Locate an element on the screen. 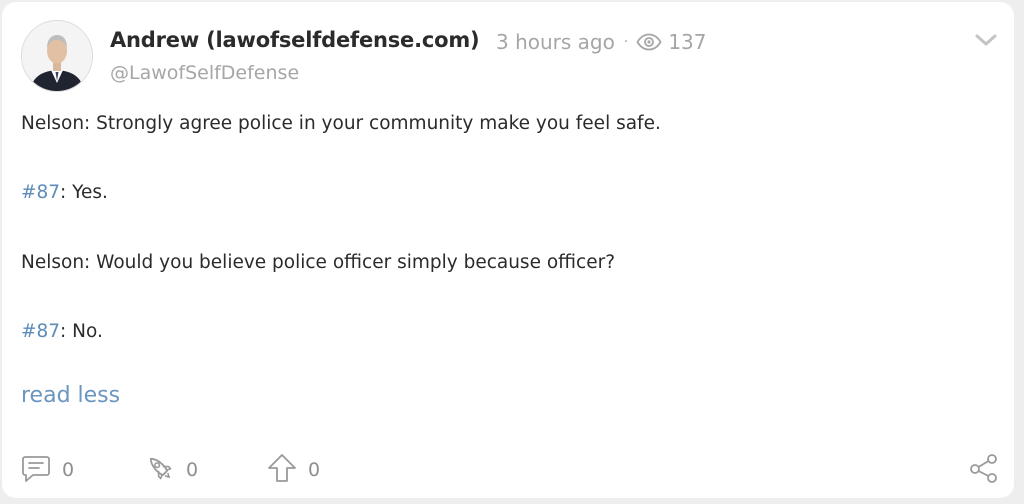 The width and height of the screenshot is (1024, 504). post-meta: 3 hours ago · 137 is located at coordinates (601, 42).